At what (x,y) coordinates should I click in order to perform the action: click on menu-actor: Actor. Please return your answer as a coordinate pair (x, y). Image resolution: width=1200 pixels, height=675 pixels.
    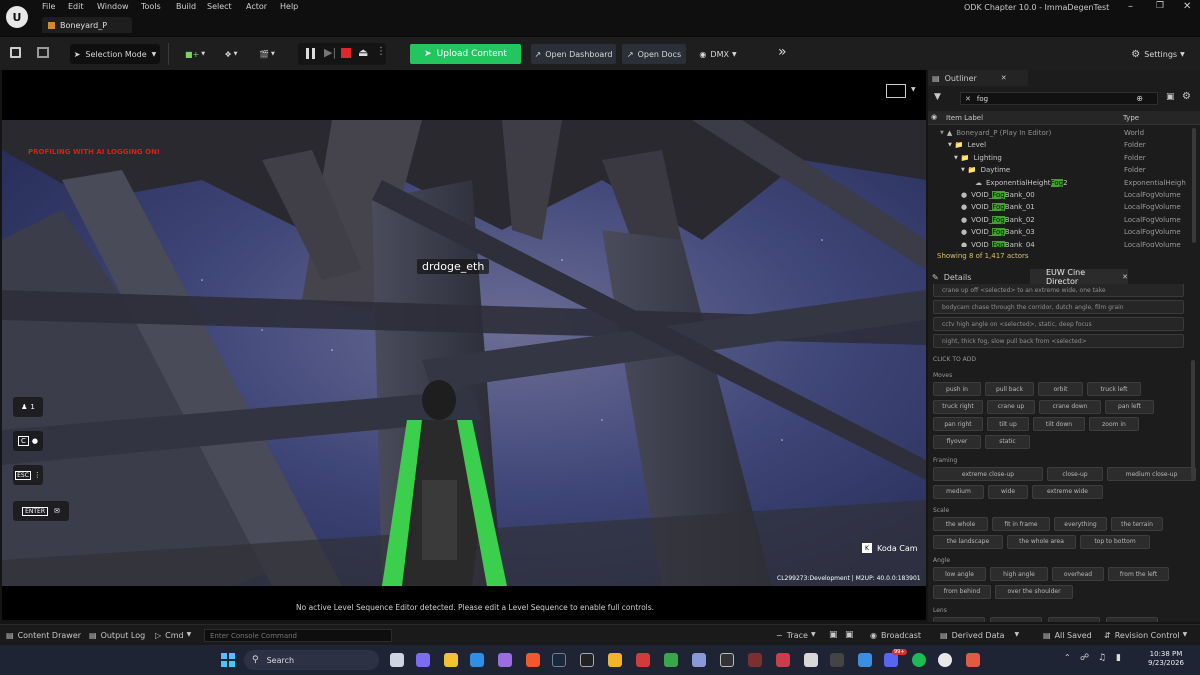
    Looking at the image, I should click on (256, 8).